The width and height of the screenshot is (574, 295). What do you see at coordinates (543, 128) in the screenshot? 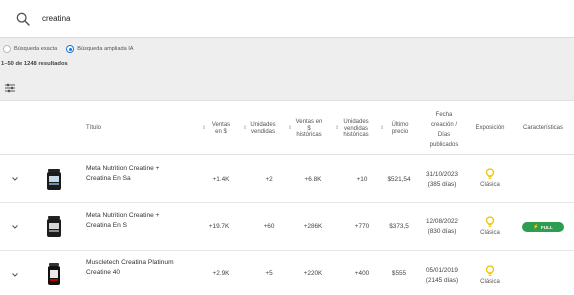
I see `col-header-caracteristicas: Características` at bounding box center [543, 128].